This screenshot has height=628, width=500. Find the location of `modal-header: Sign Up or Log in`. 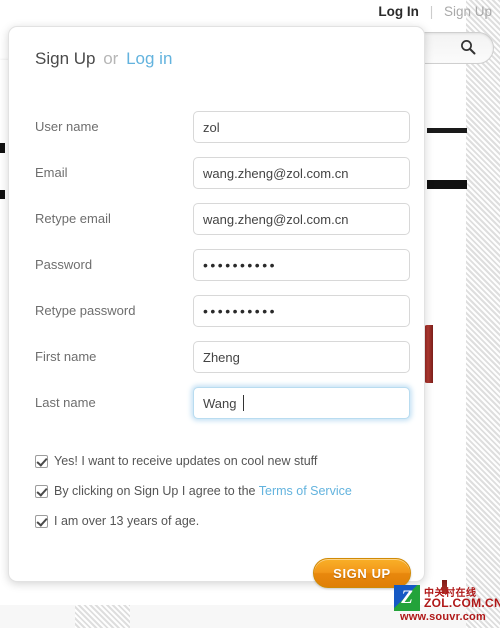

modal-header: Sign Up or Log in is located at coordinates (103, 59).